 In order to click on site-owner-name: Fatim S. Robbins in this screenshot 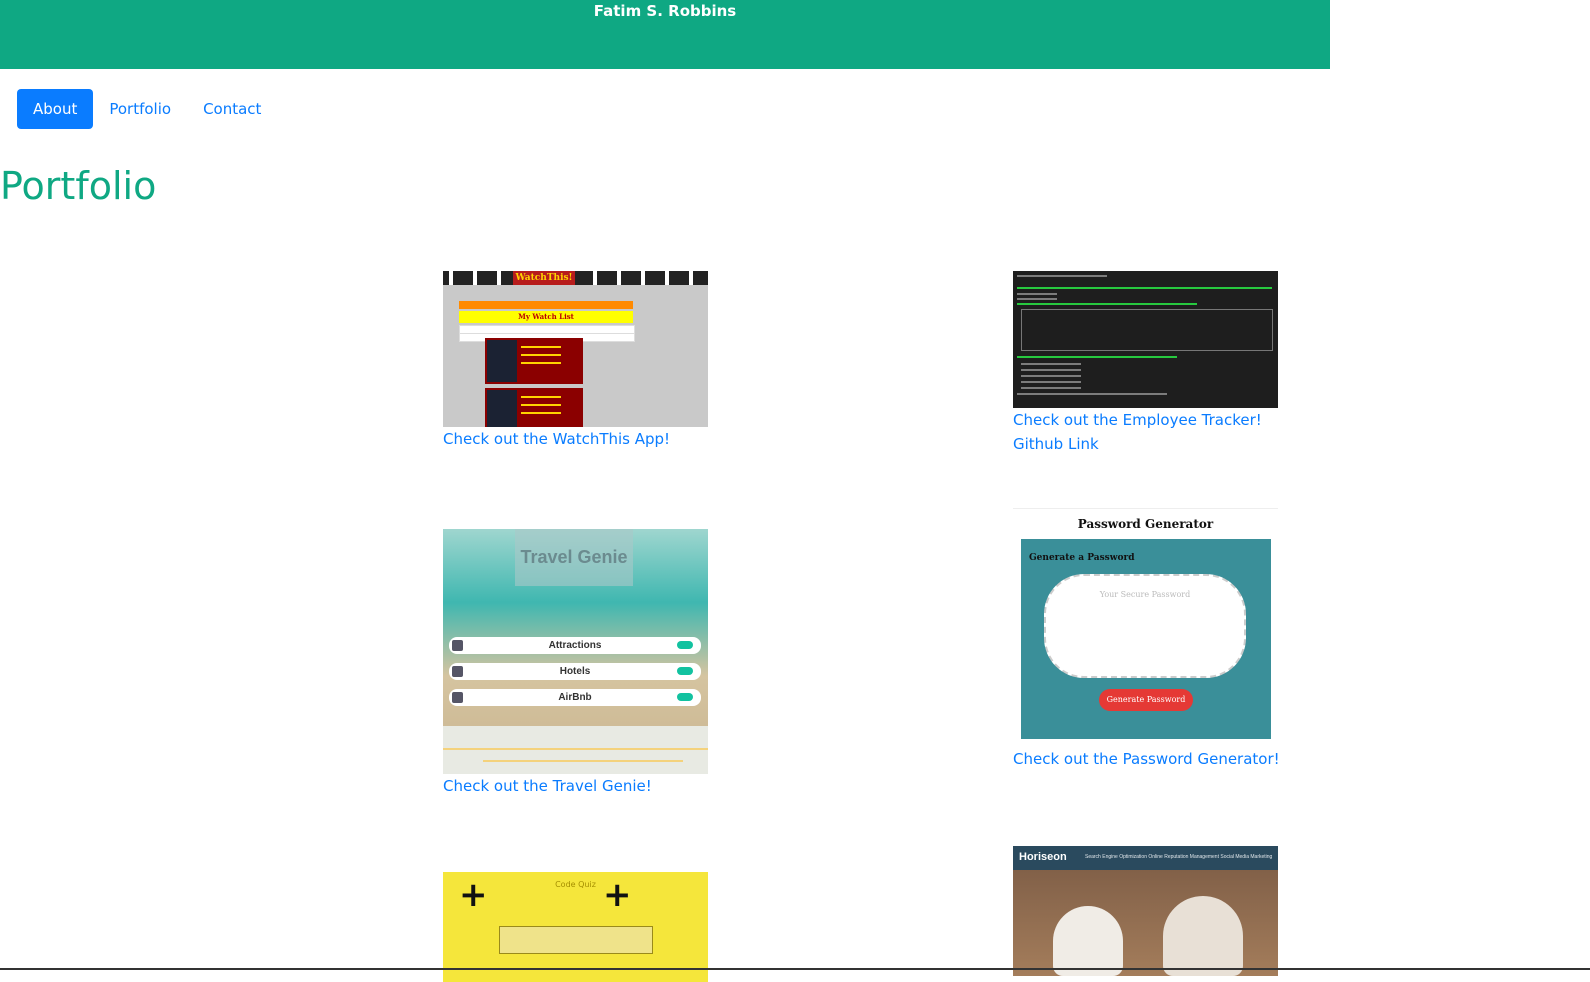, I will do `click(665, 11)`.